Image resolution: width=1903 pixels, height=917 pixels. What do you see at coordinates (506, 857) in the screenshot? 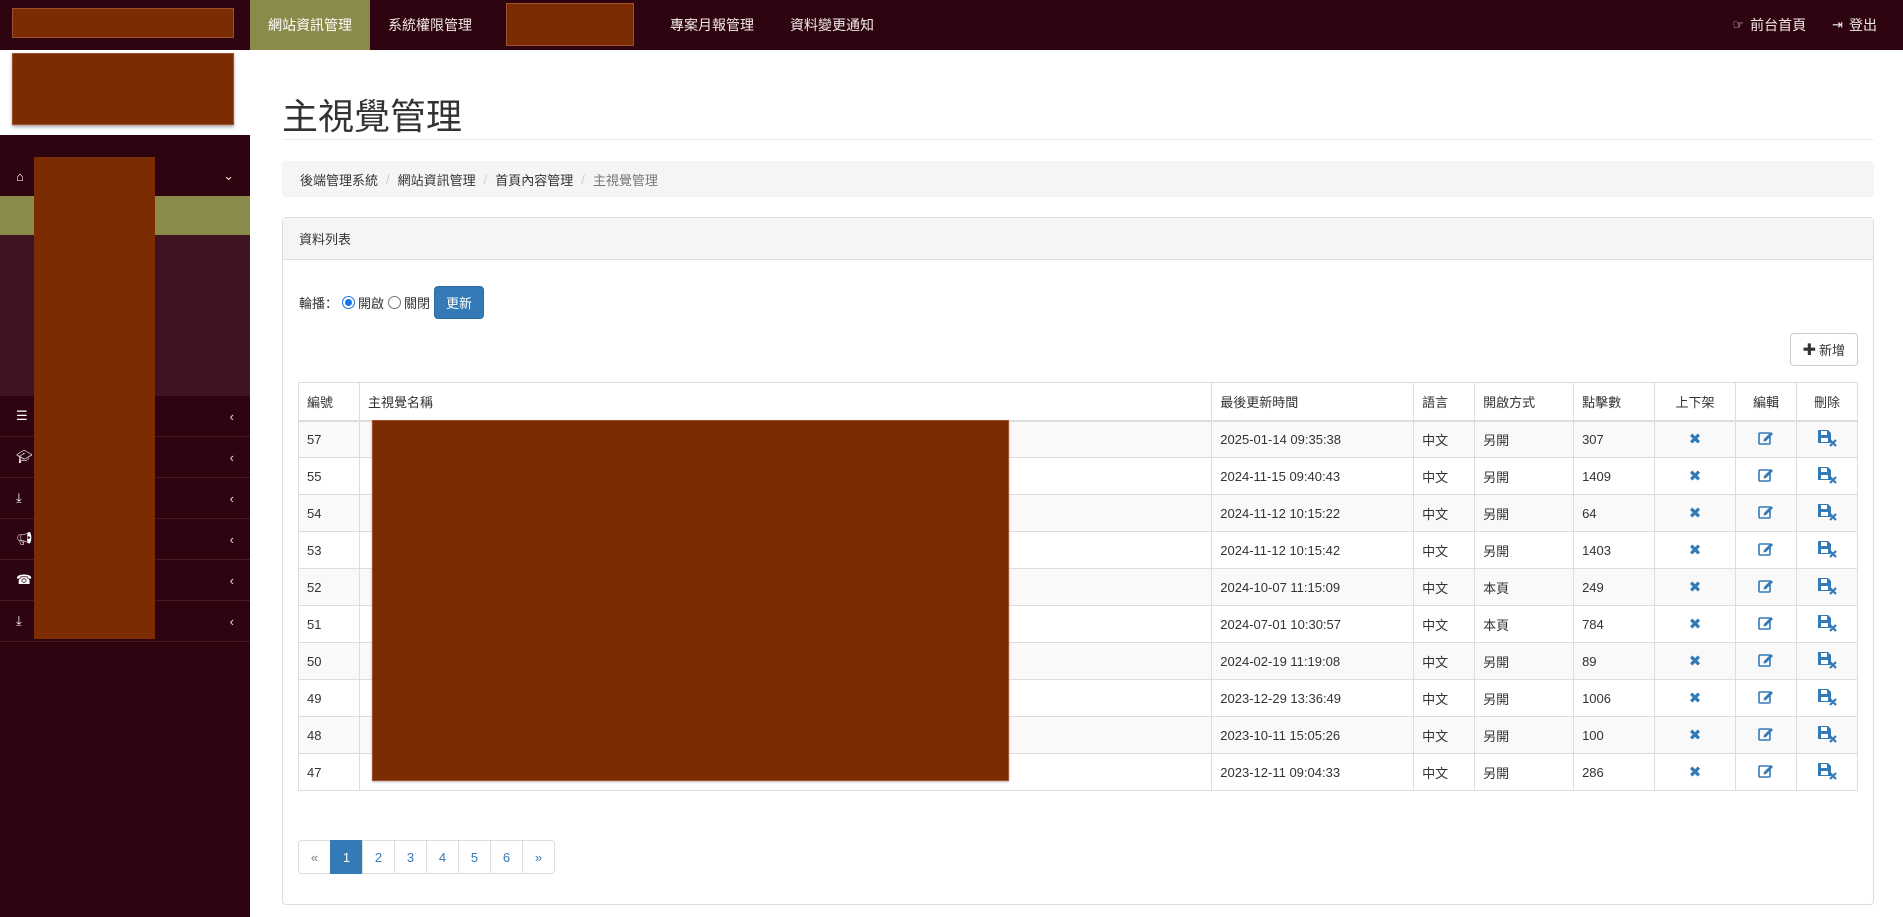
I see `pagination-page: 6` at bounding box center [506, 857].